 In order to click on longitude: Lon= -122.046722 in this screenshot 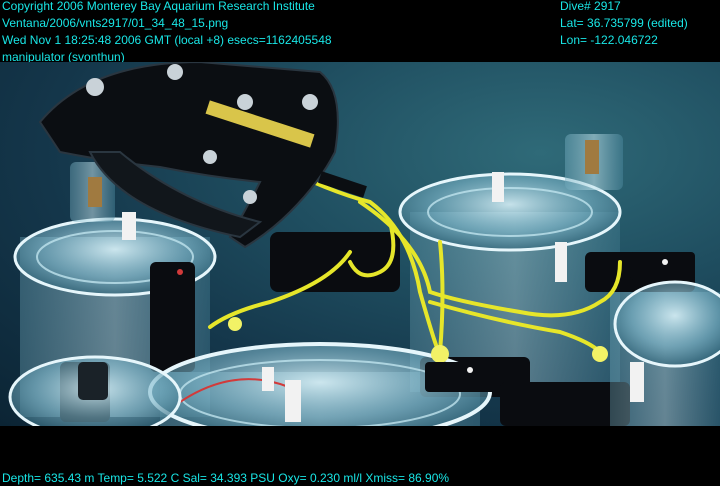, I will do `click(609, 40)`.